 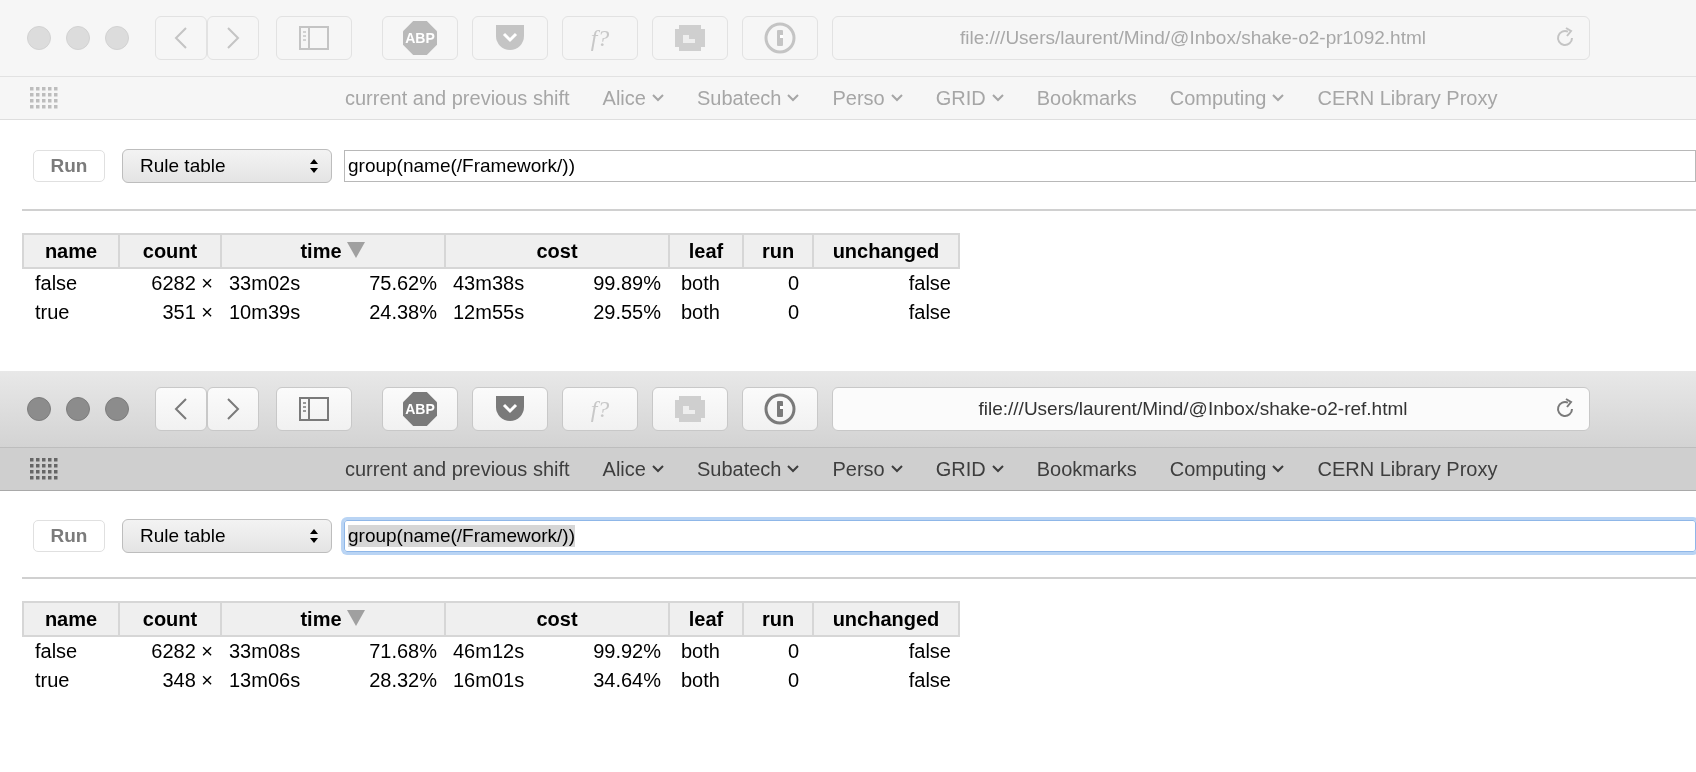 I want to click on extension-button: ABP, so click(x=420, y=409).